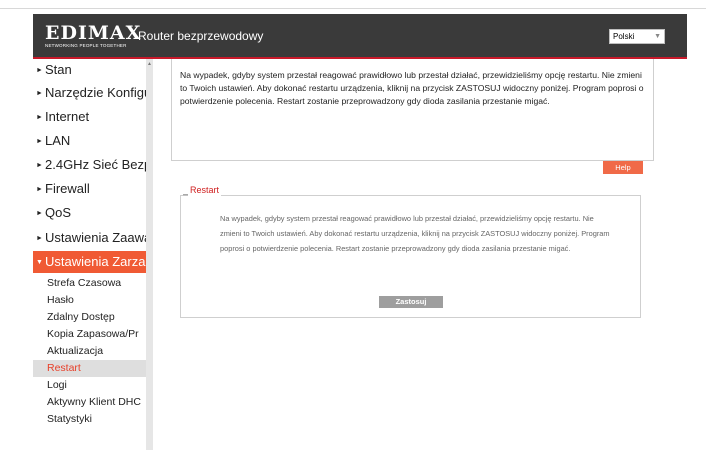  Describe the element at coordinates (89, 385) in the screenshot. I see `sidebar-subitem-logs: Logi` at that location.